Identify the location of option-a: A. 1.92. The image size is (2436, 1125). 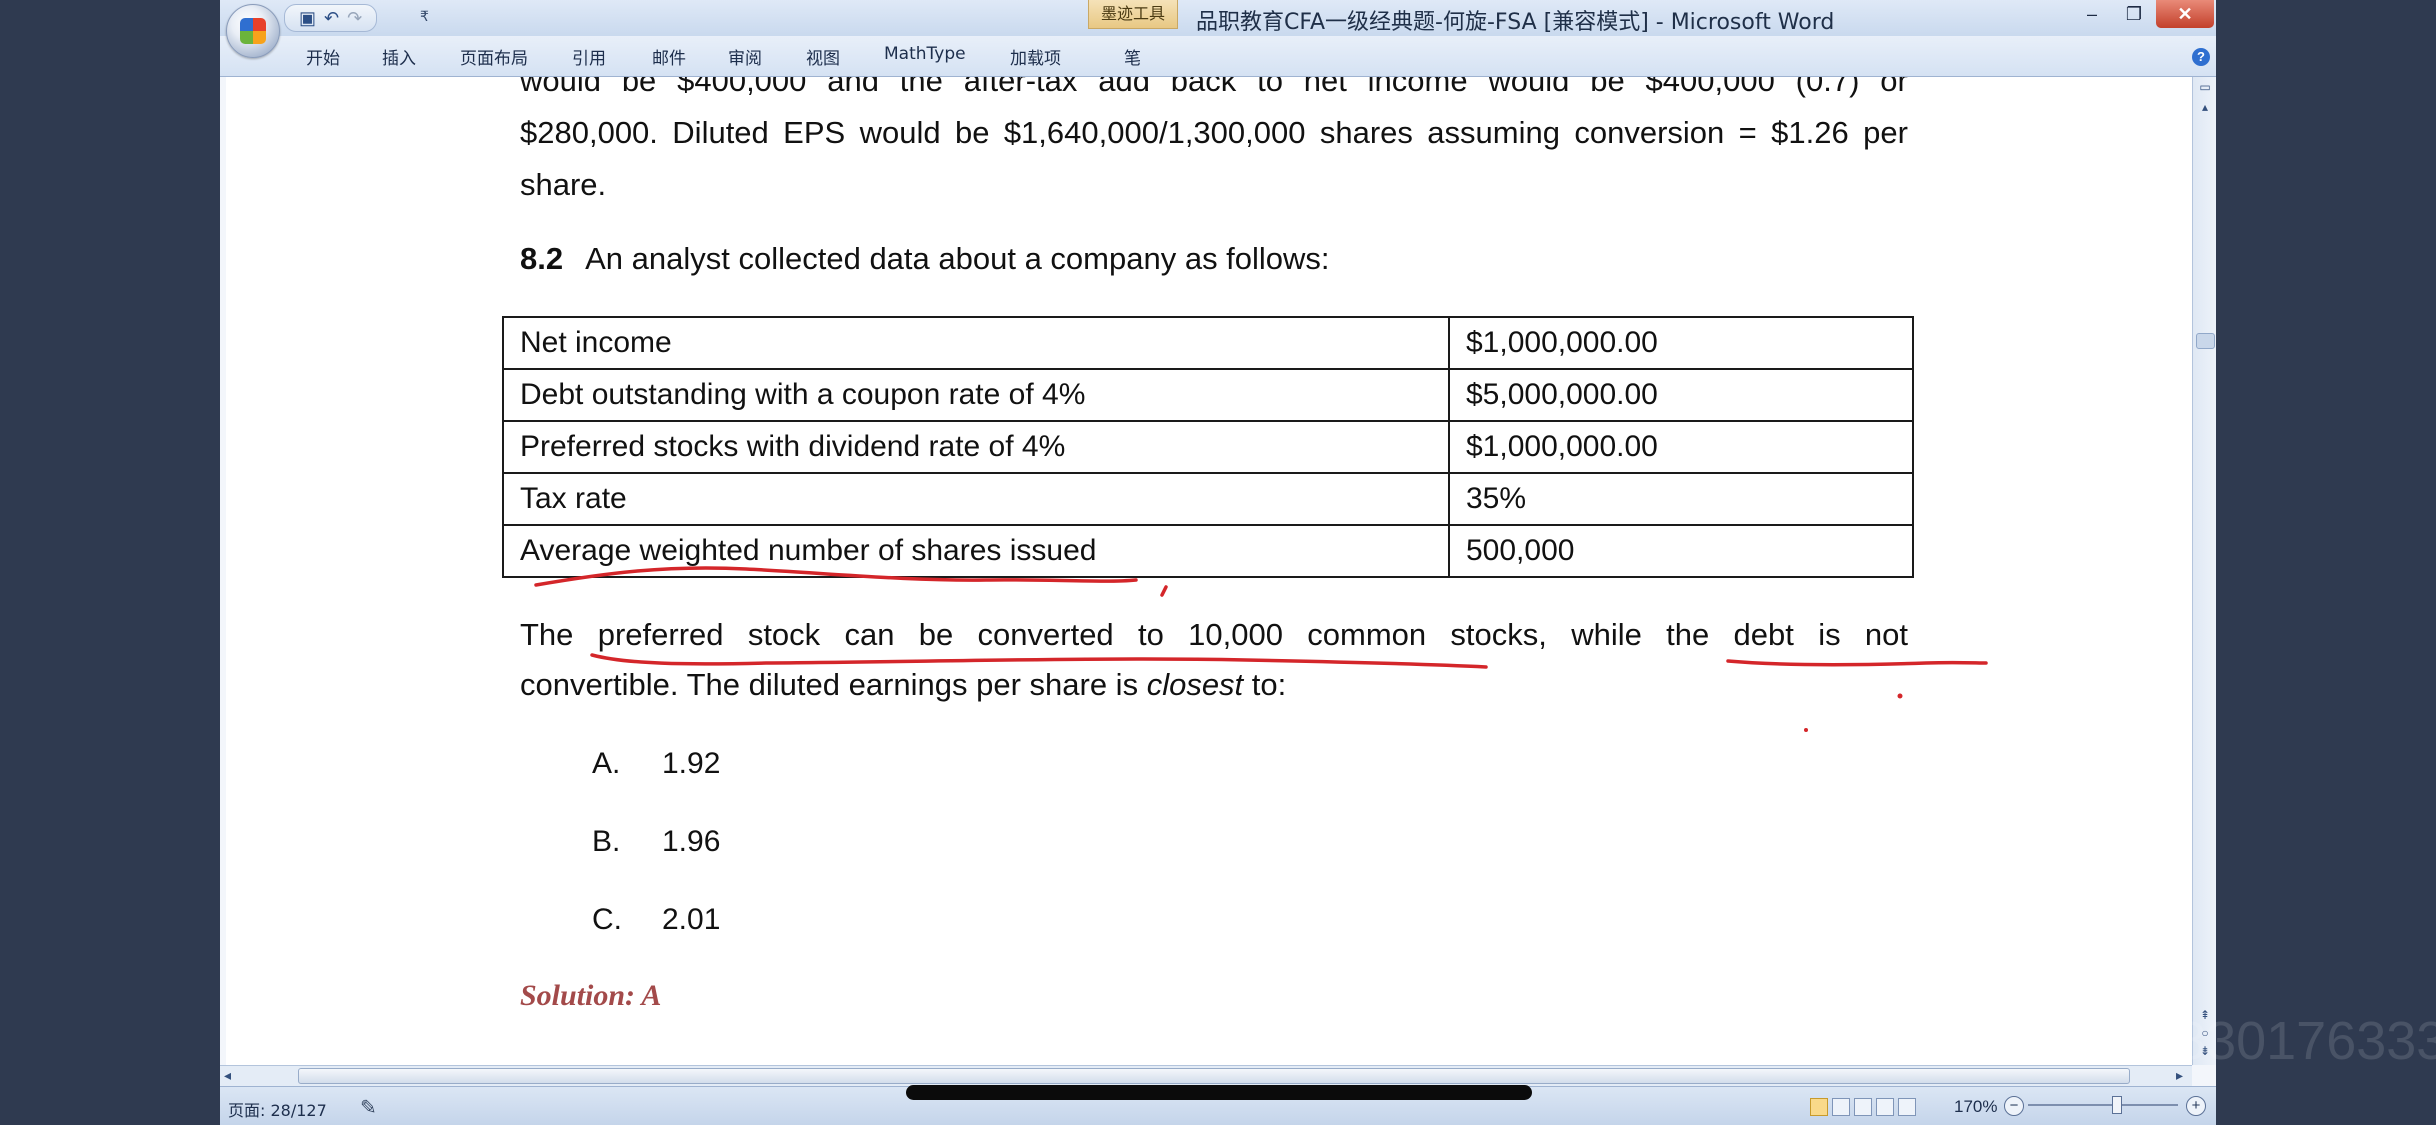
(656, 764).